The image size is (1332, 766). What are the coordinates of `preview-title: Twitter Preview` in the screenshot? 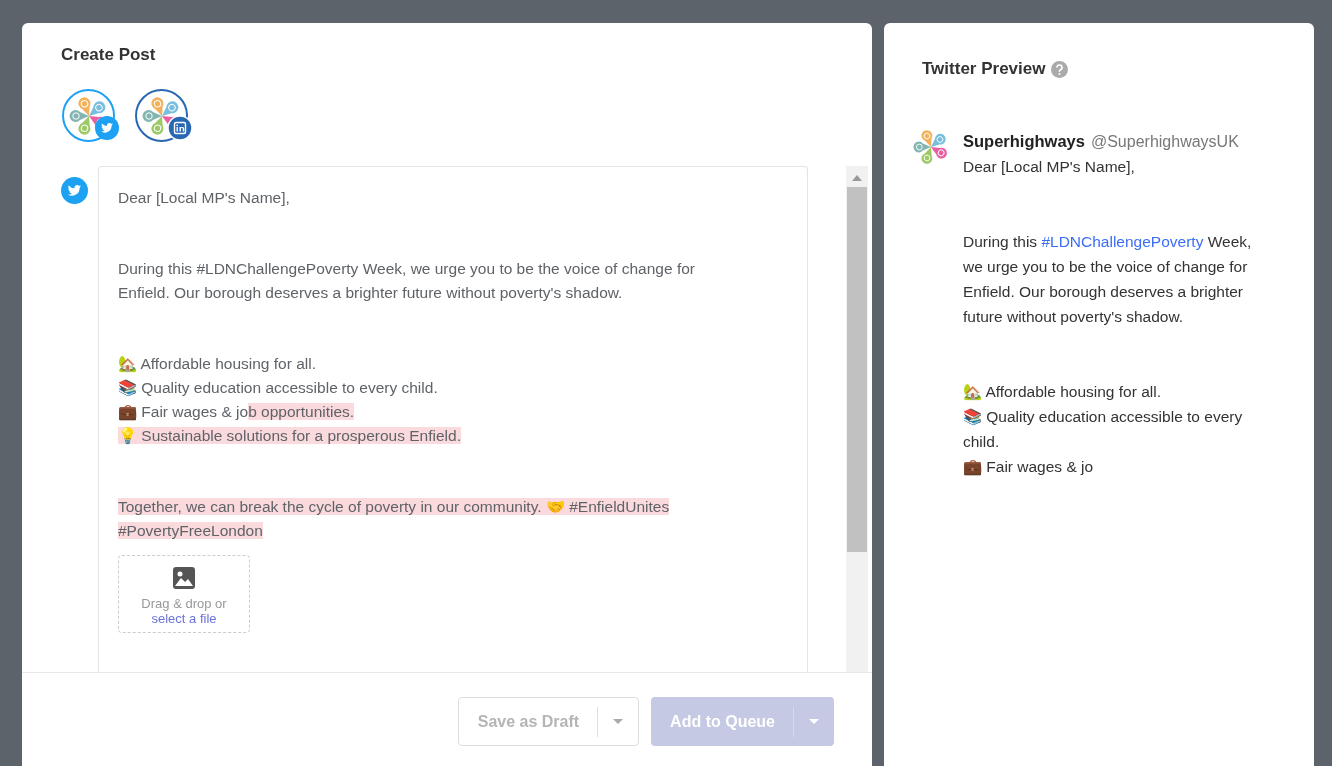 It's located at (984, 69).